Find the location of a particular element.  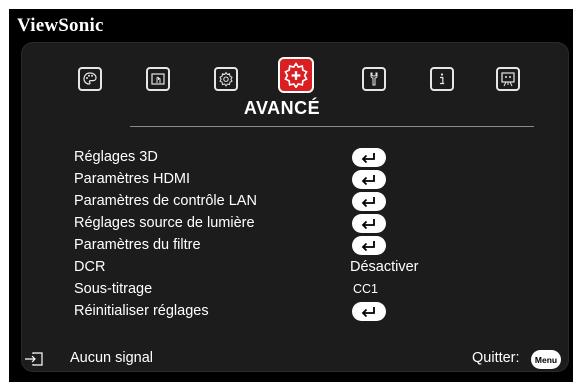

menu-item-label: Paramètres HDMI is located at coordinates (132, 179).